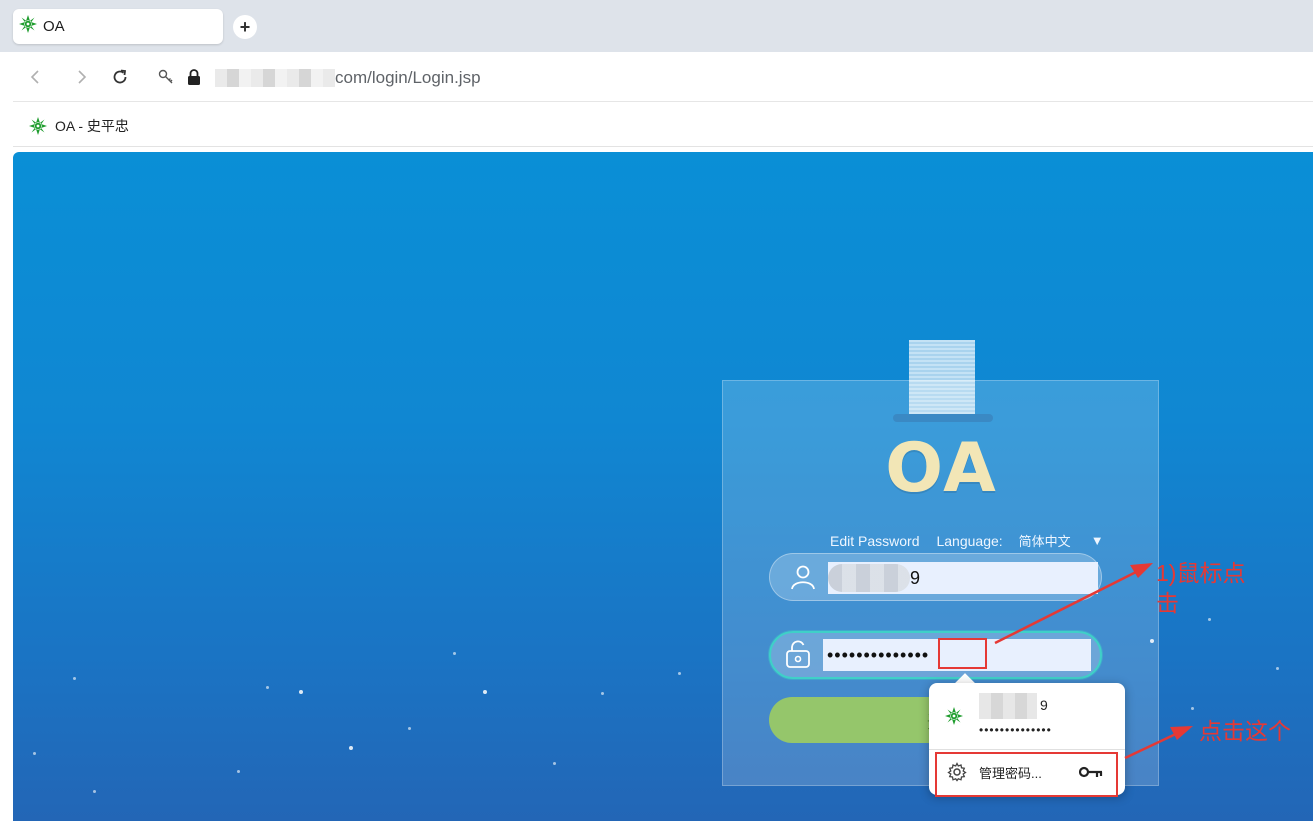 The width and height of the screenshot is (1313, 821). Describe the element at coordinates (1201, 573) in the screenshot. I see `annotation-step1-line1: 1)鼠标点` at that location.